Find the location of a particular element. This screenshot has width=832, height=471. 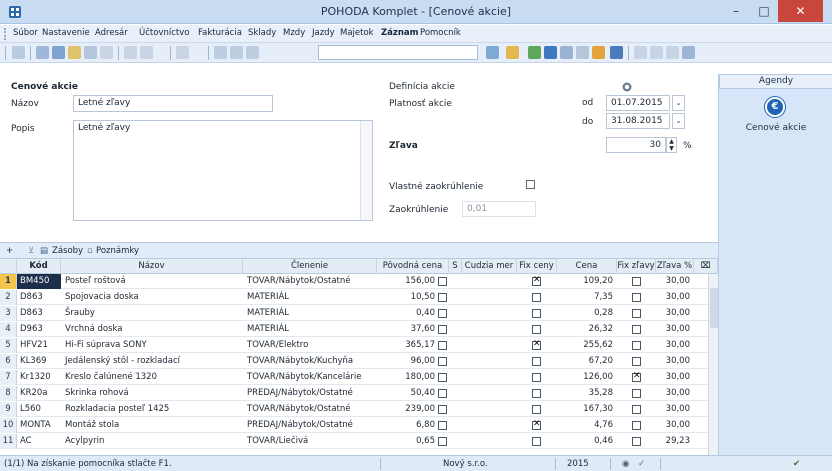

cell-cena: 67,20 is located at coordinates (585, 361).